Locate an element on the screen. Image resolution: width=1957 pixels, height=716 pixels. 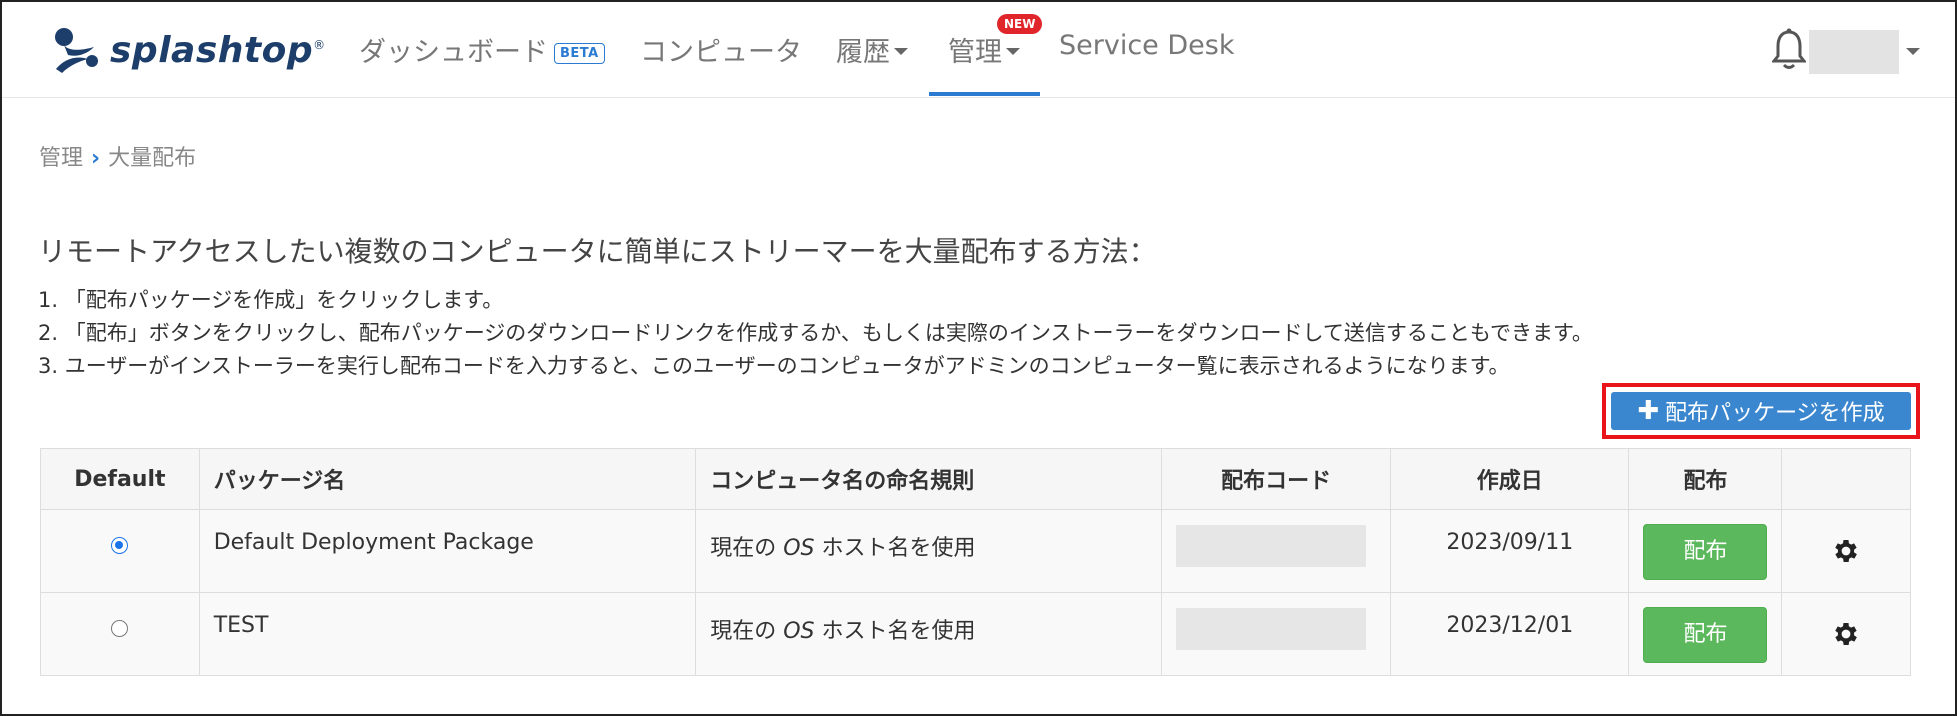
plus-icon: ✚ is located at coordinates (1648, 411).